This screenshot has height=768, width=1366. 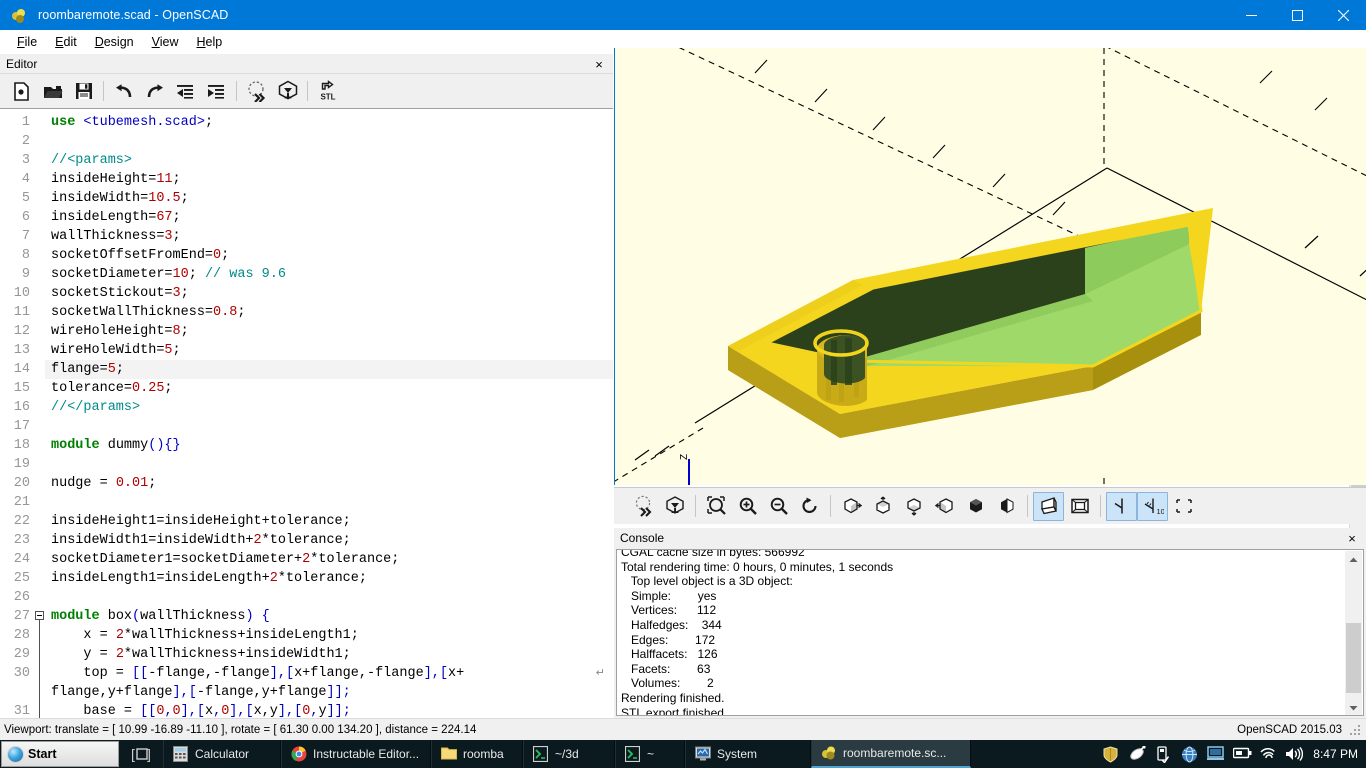 What do you see at coordinates (975, 506) in the screenshot?
I see `view-front-button` at bounding box center [975, 506].